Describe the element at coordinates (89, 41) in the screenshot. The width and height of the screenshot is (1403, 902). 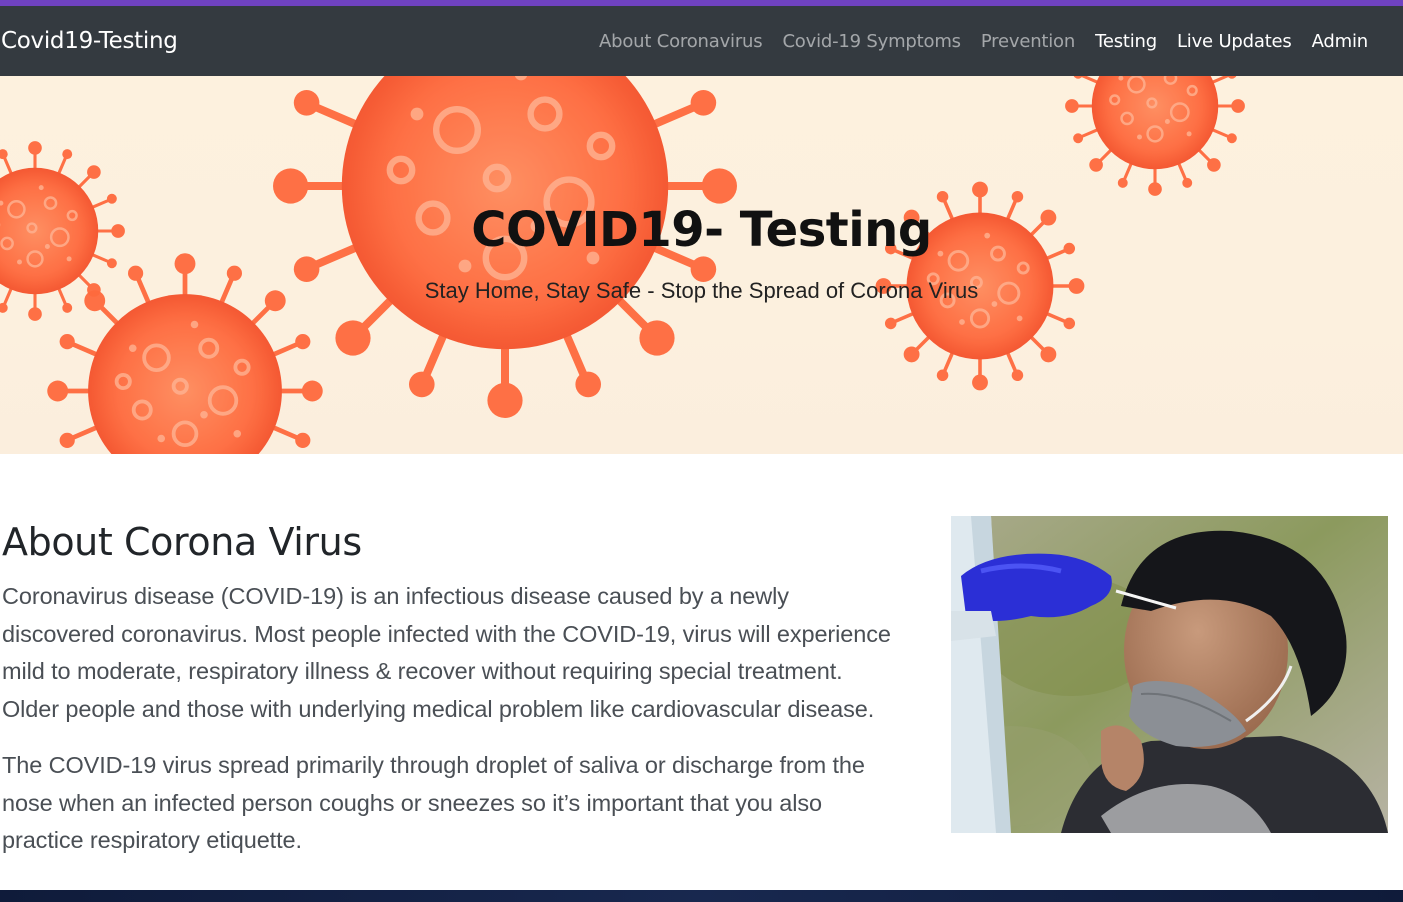
I see `brand-link: Covid19-Testing` at that location.